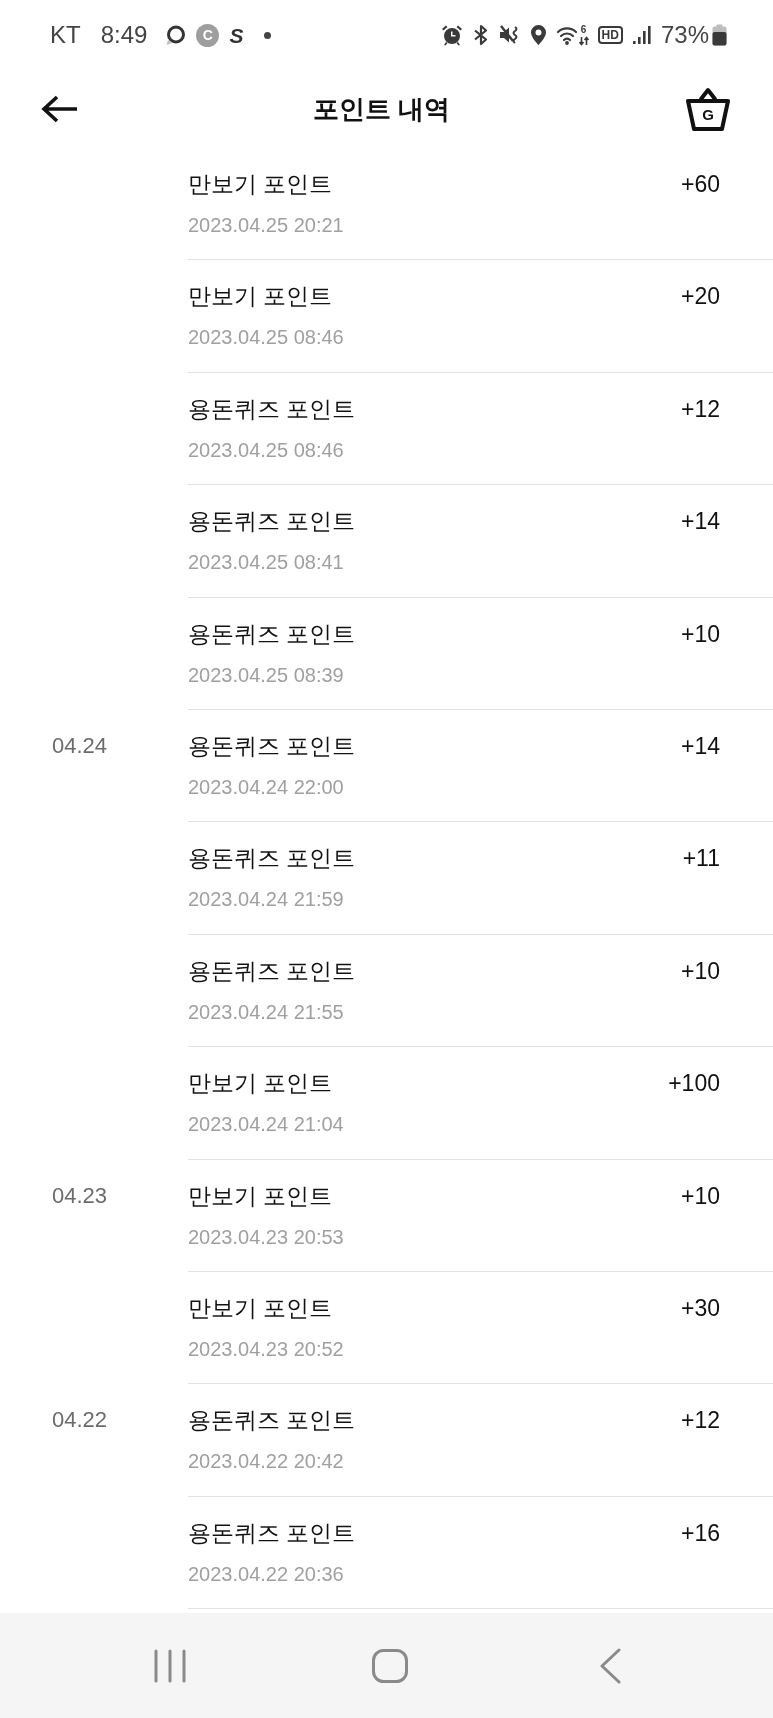  Describe the element at coordinates (236, 35) in the screenshot. I see `app-logo: S` at that location.